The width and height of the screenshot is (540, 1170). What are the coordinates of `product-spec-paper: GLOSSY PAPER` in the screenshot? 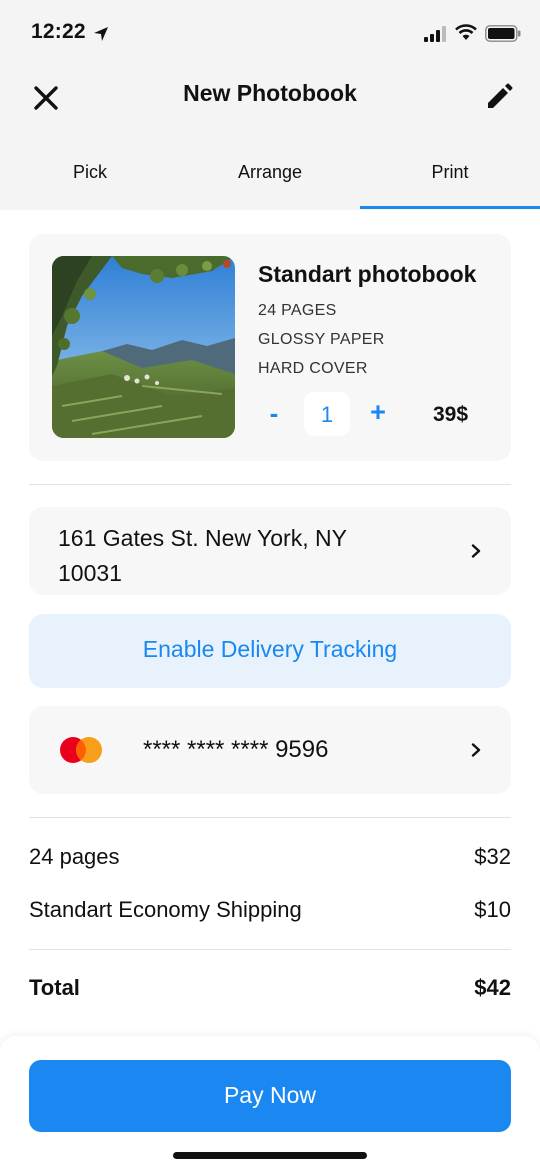 It's located at (321, 339).